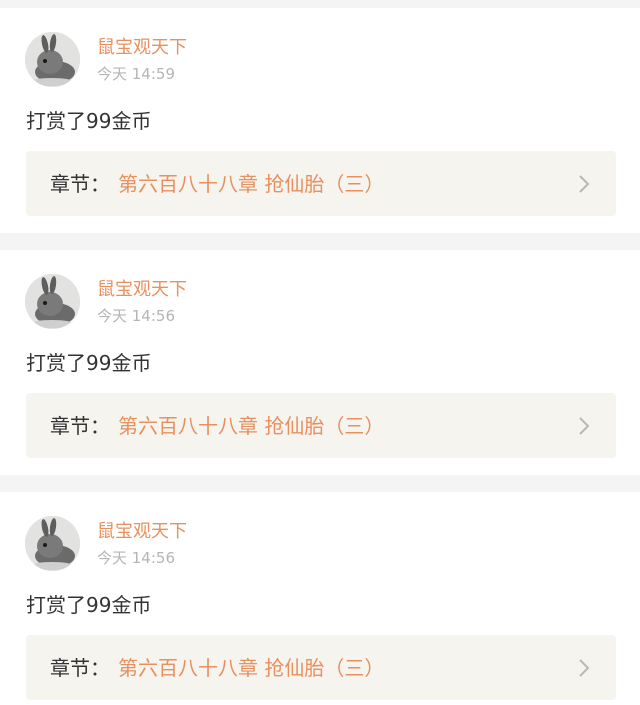 This screenshot has width=640, height=705. Describe the element at coordinates (136, 74) in the screenshot. I see `timestamp: 今天 14:59` at that location.